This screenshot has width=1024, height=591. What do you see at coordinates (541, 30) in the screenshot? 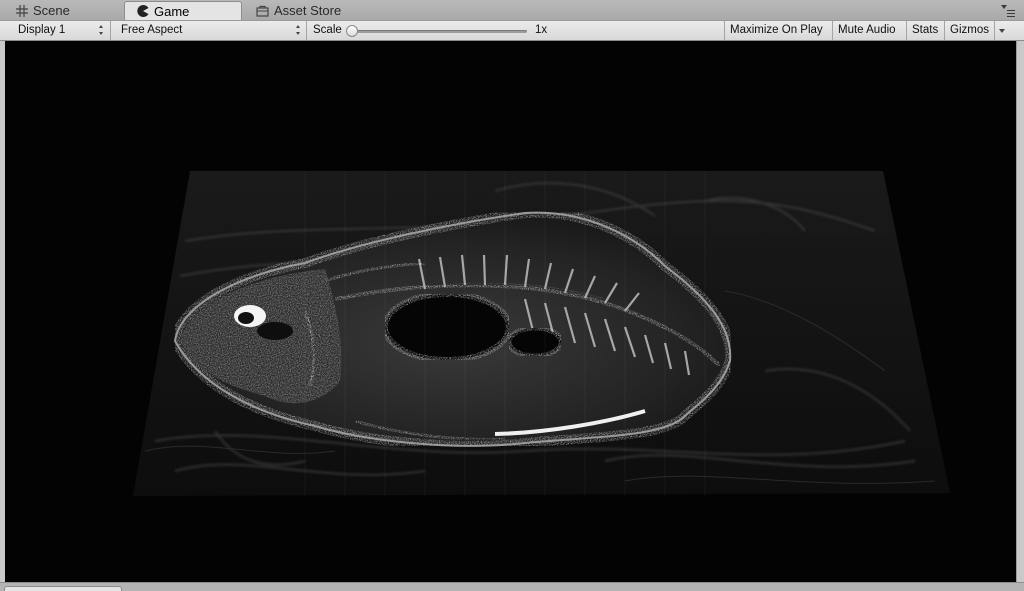
I see `scale-value: 1x` at bounding box center [541, 30].